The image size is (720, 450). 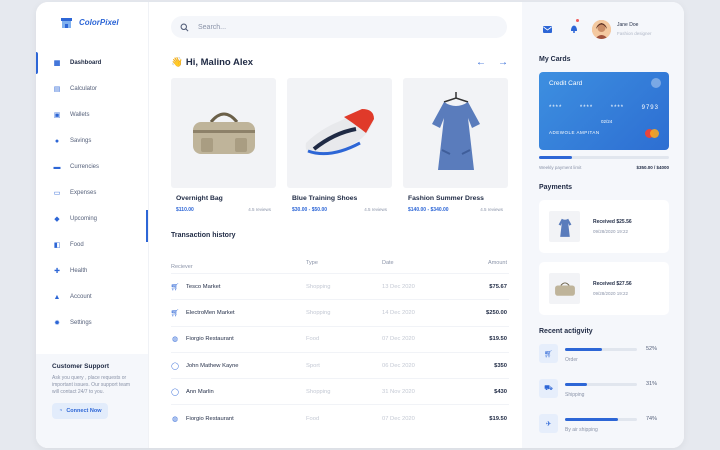 What do you see at coordinates (604, 157) in the screenshot?
I see `payment-limit-bar` at bounding box center [604, 157].